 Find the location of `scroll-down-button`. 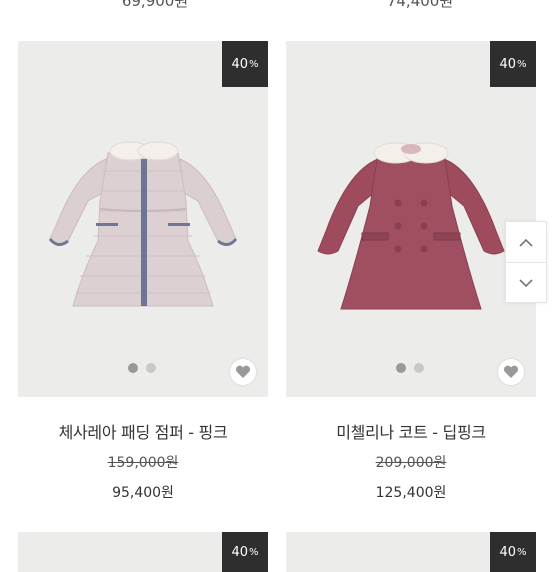

scroll-down-button is located at coordinates (526, 282).